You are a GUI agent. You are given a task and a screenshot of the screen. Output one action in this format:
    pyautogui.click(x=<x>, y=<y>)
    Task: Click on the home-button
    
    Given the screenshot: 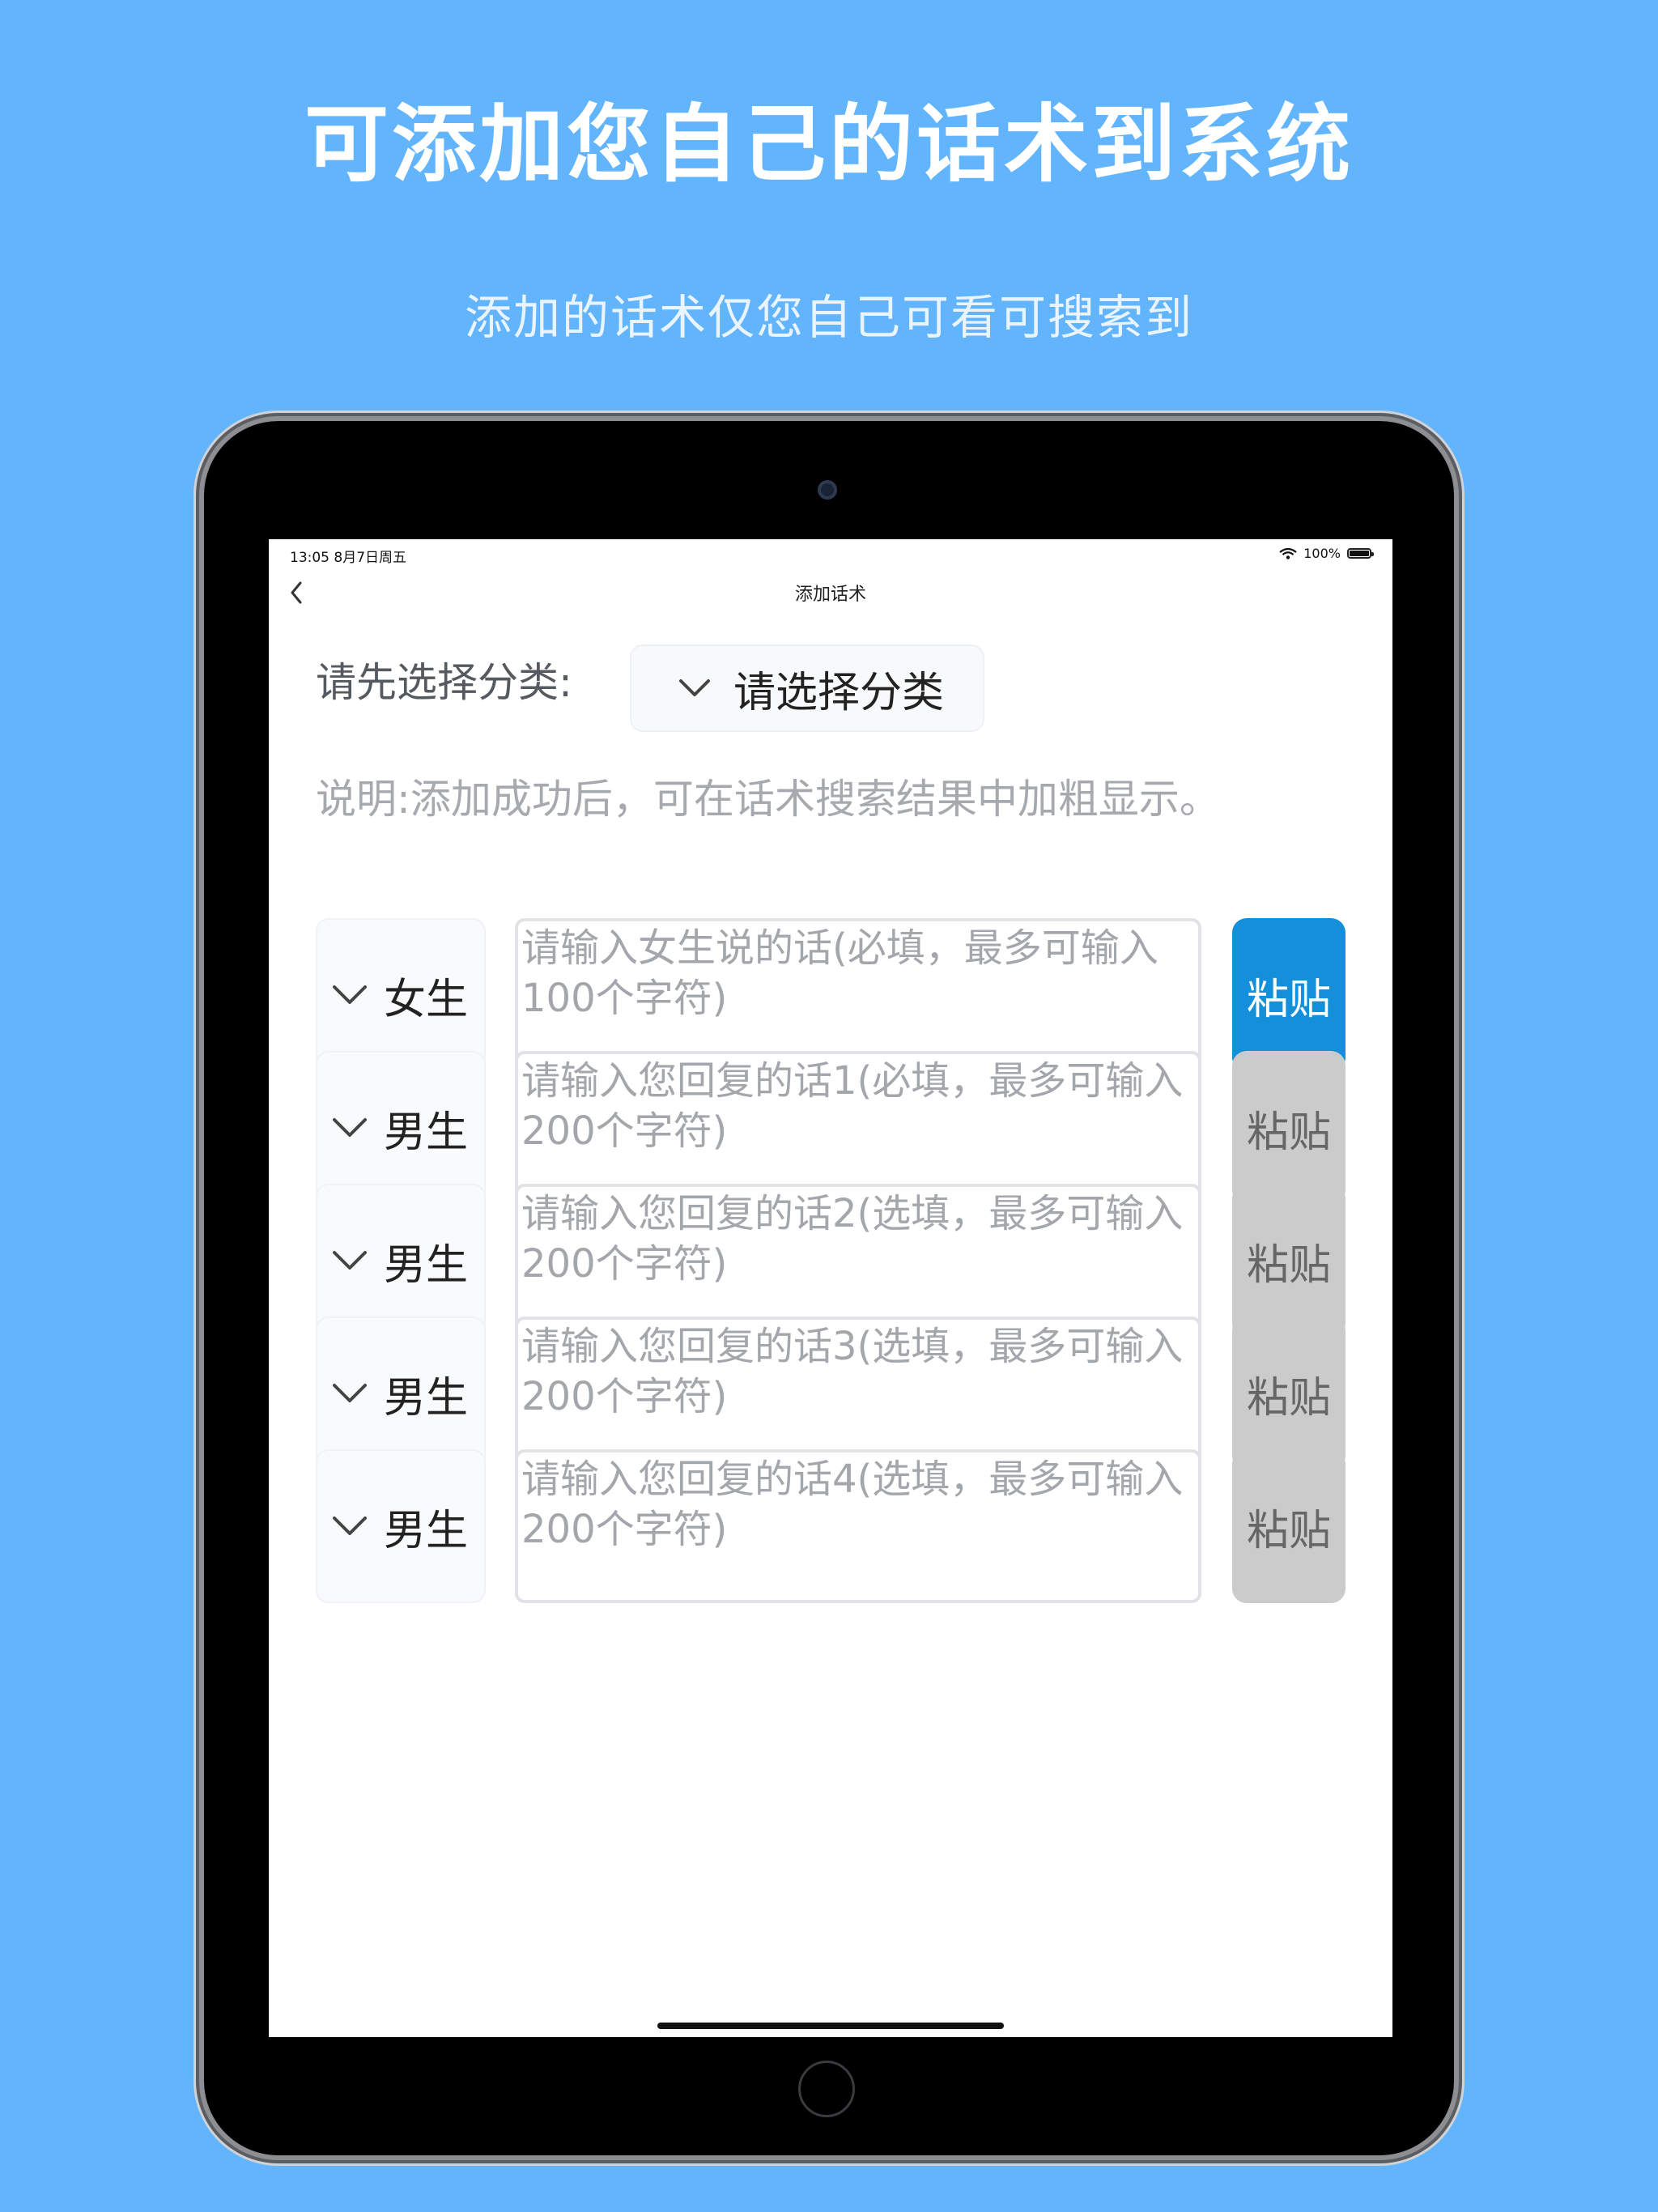 What is the action you would take?
    pyautogui.click(x=826, y=2089)
    